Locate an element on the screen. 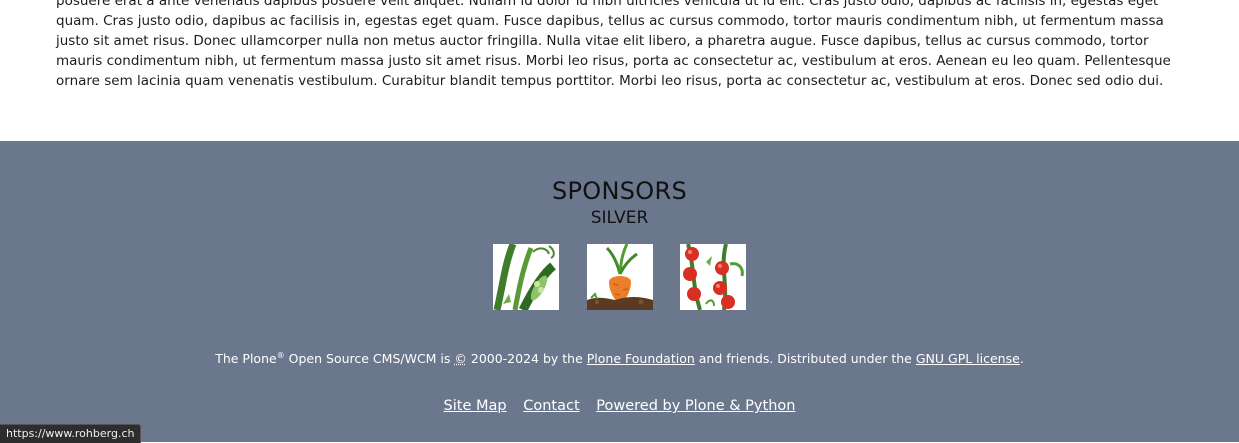 The width and height of the screenshot is (1239, 443). carrot-icon is located at coordinates (620, 277).